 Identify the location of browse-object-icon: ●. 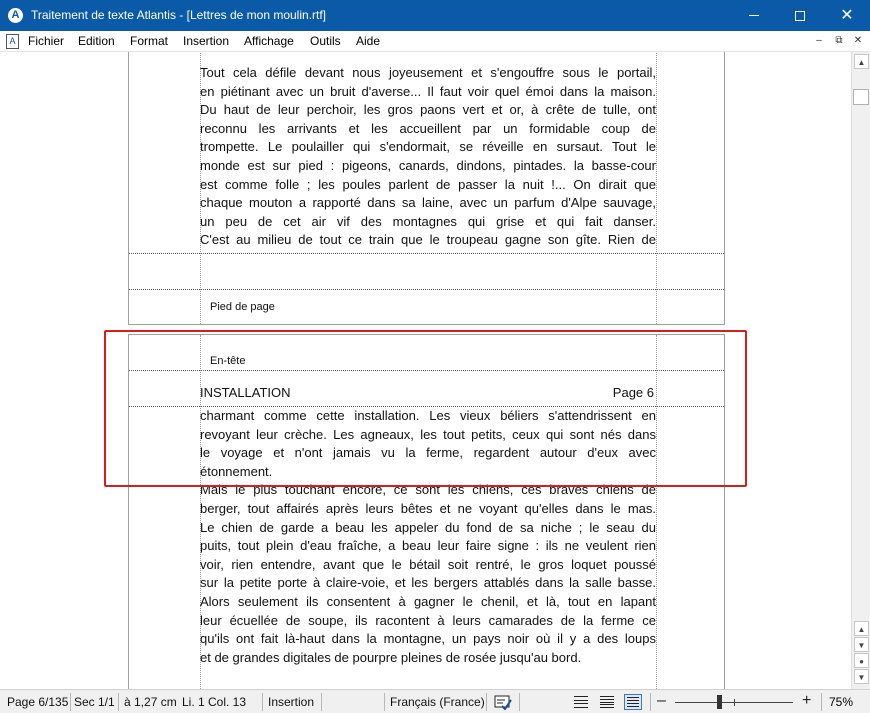
(861, 660).